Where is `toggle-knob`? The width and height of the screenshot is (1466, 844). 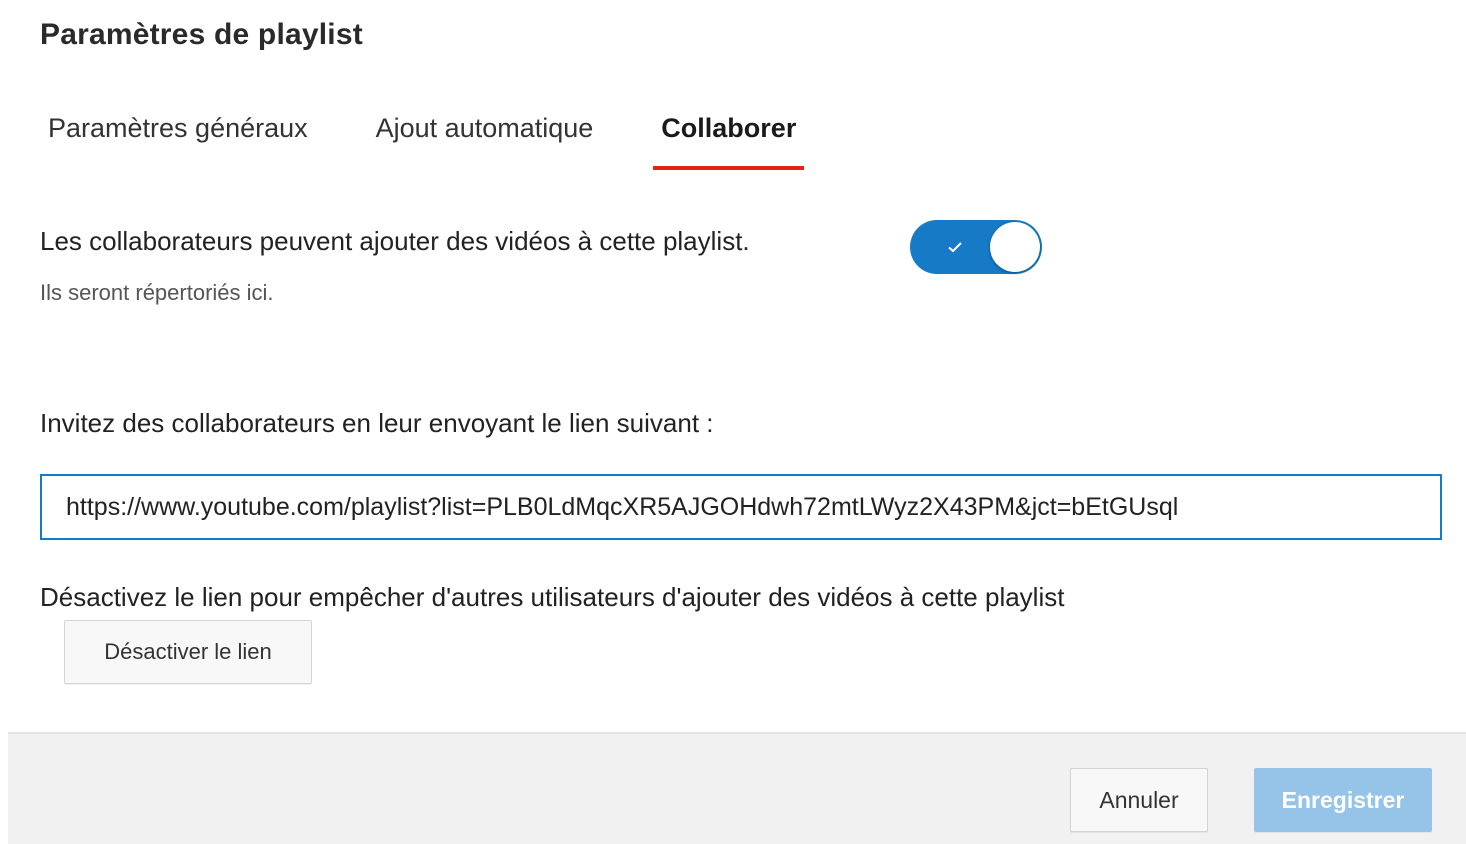
toggle-knob is located at coordinates (1015, 247).